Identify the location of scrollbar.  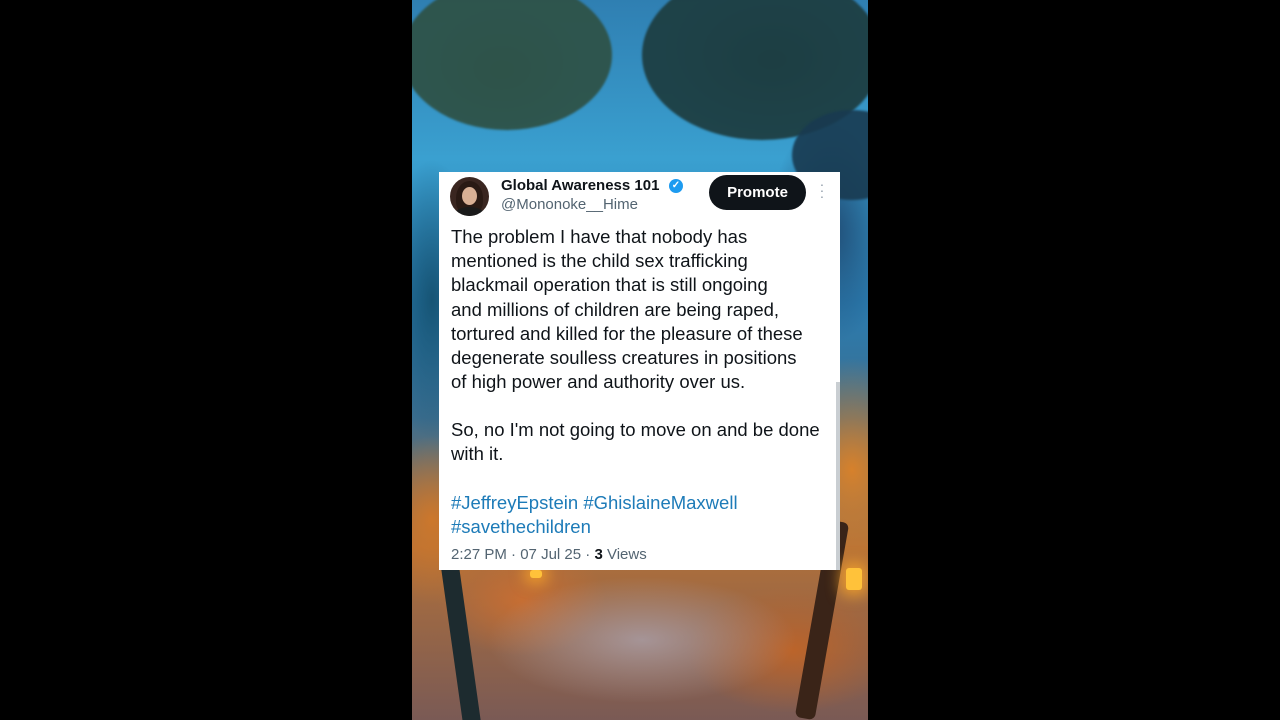
(838, 476).